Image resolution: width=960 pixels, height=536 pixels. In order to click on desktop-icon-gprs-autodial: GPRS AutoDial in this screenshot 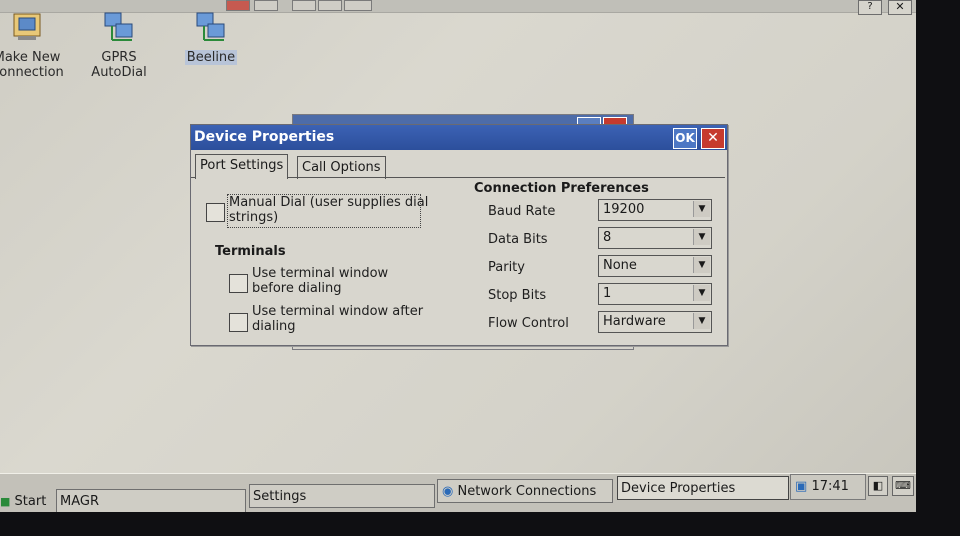, I will do `click(119, 45)`.